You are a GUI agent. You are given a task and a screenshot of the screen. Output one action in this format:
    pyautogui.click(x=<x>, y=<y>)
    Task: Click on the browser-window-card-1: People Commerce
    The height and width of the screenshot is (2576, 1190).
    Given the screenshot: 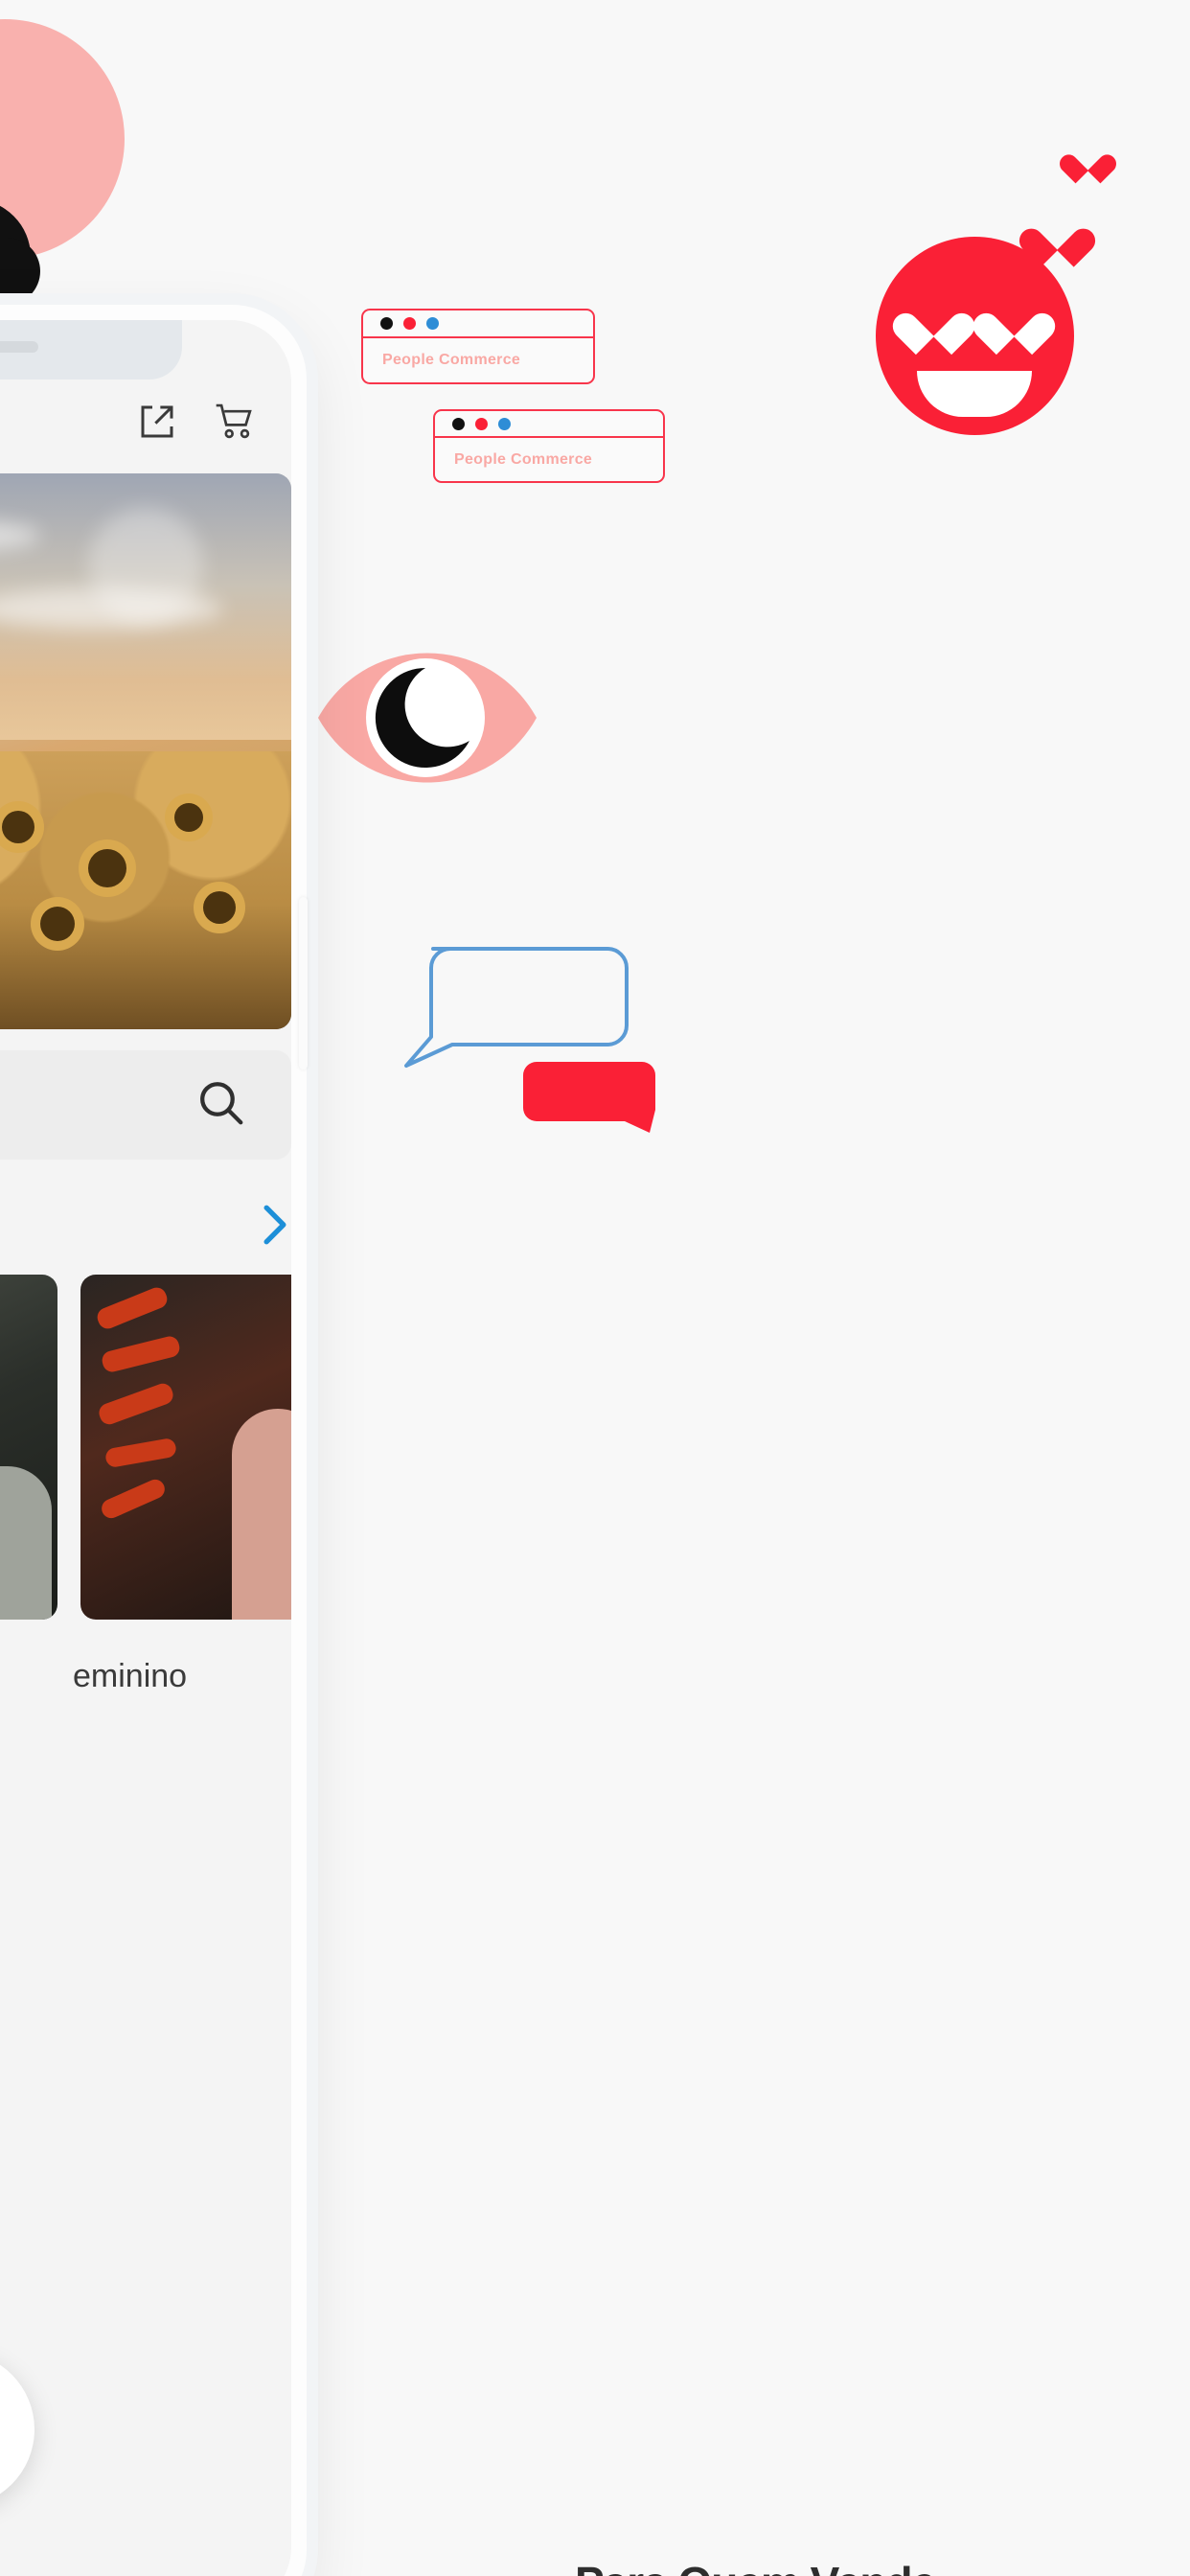 What is the action you would take?
    pyautogui.click(x=478, y=346)
    